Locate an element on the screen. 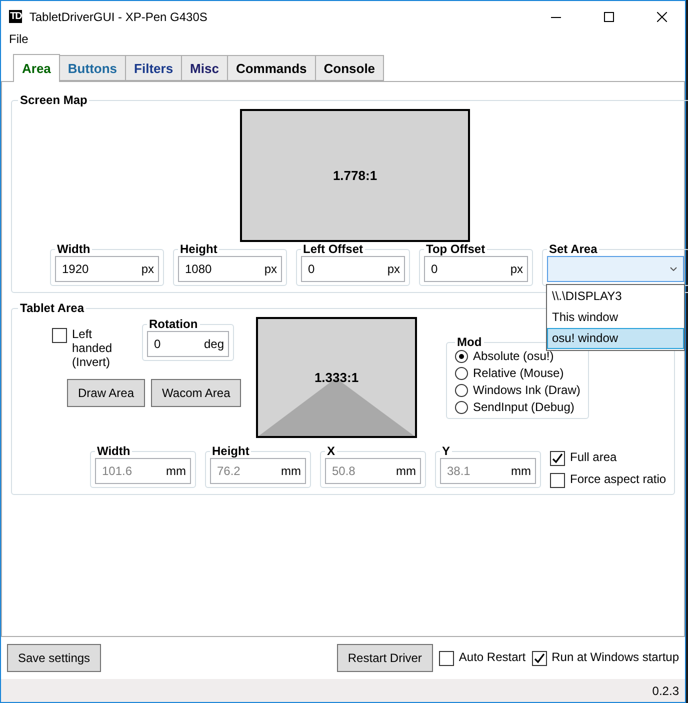 This screenshot has width=688, height=703. left-handed-label: Left handed (Invert) is located at coordinates (93, 348).